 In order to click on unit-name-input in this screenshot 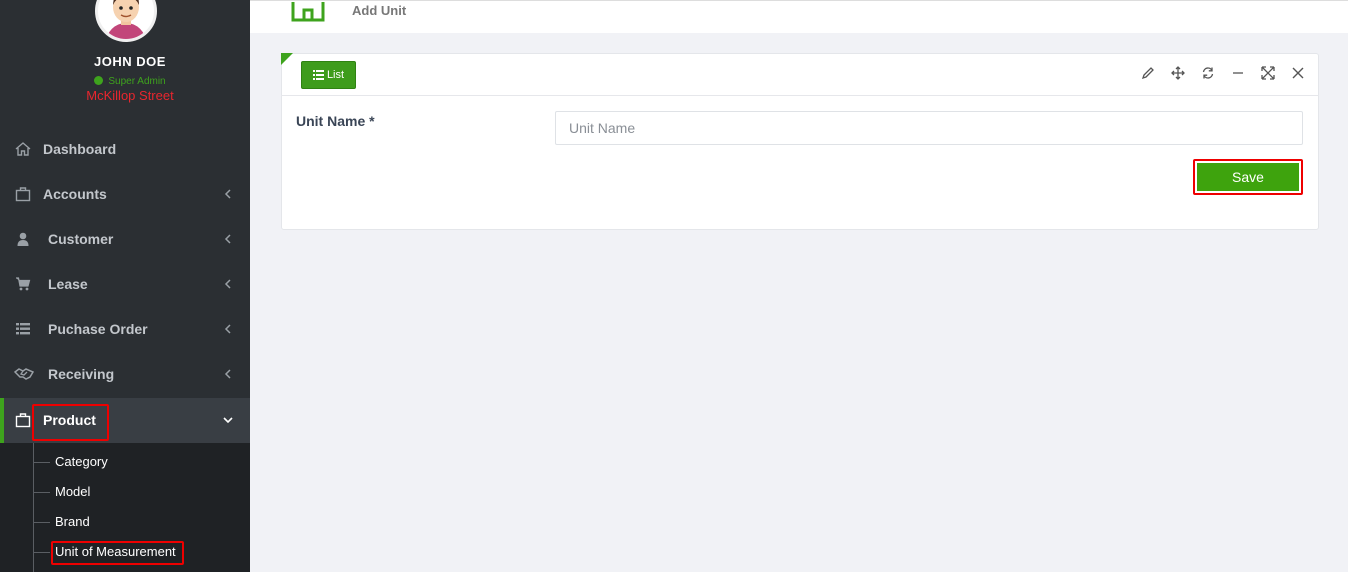, I will do `click(929, 128)`.